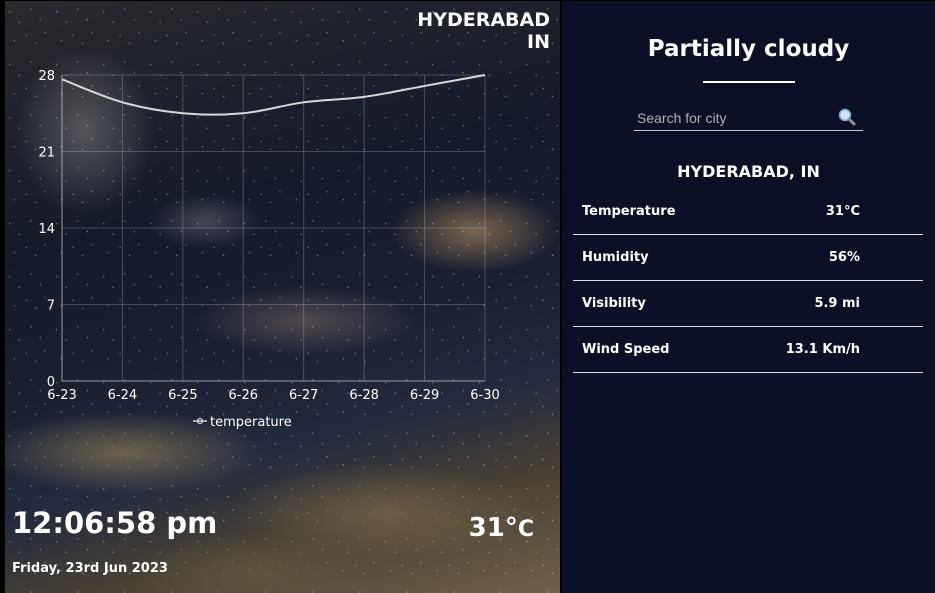 This screenshot has width=935, height=593. Describe the element at coordinates (525, 529) in the screenshot. I see `temperature-unit: C` at that location.